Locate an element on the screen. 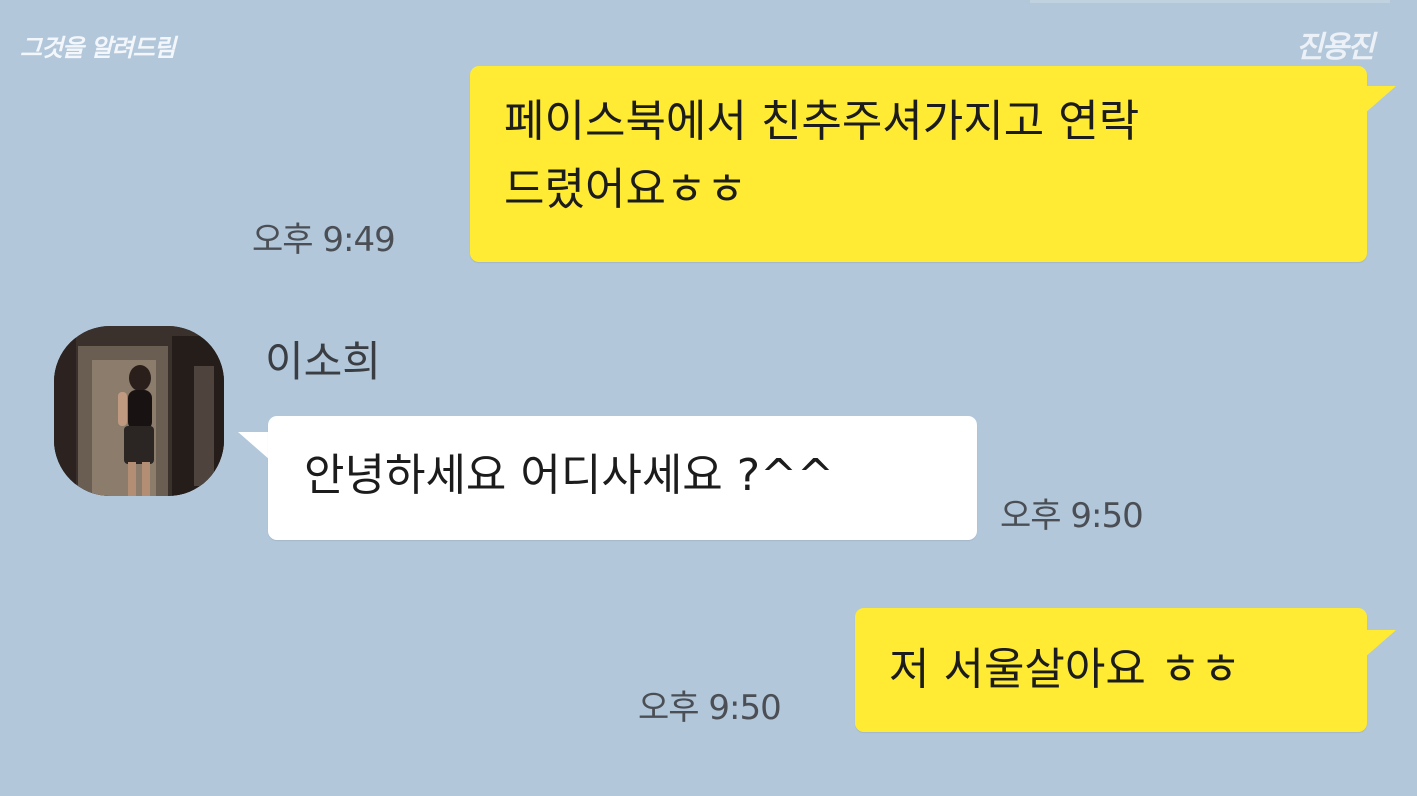 The height and width of the screenshot is (796, 1417). message-timestamp: 오후 9:49 is located at coordinates (324, 240).